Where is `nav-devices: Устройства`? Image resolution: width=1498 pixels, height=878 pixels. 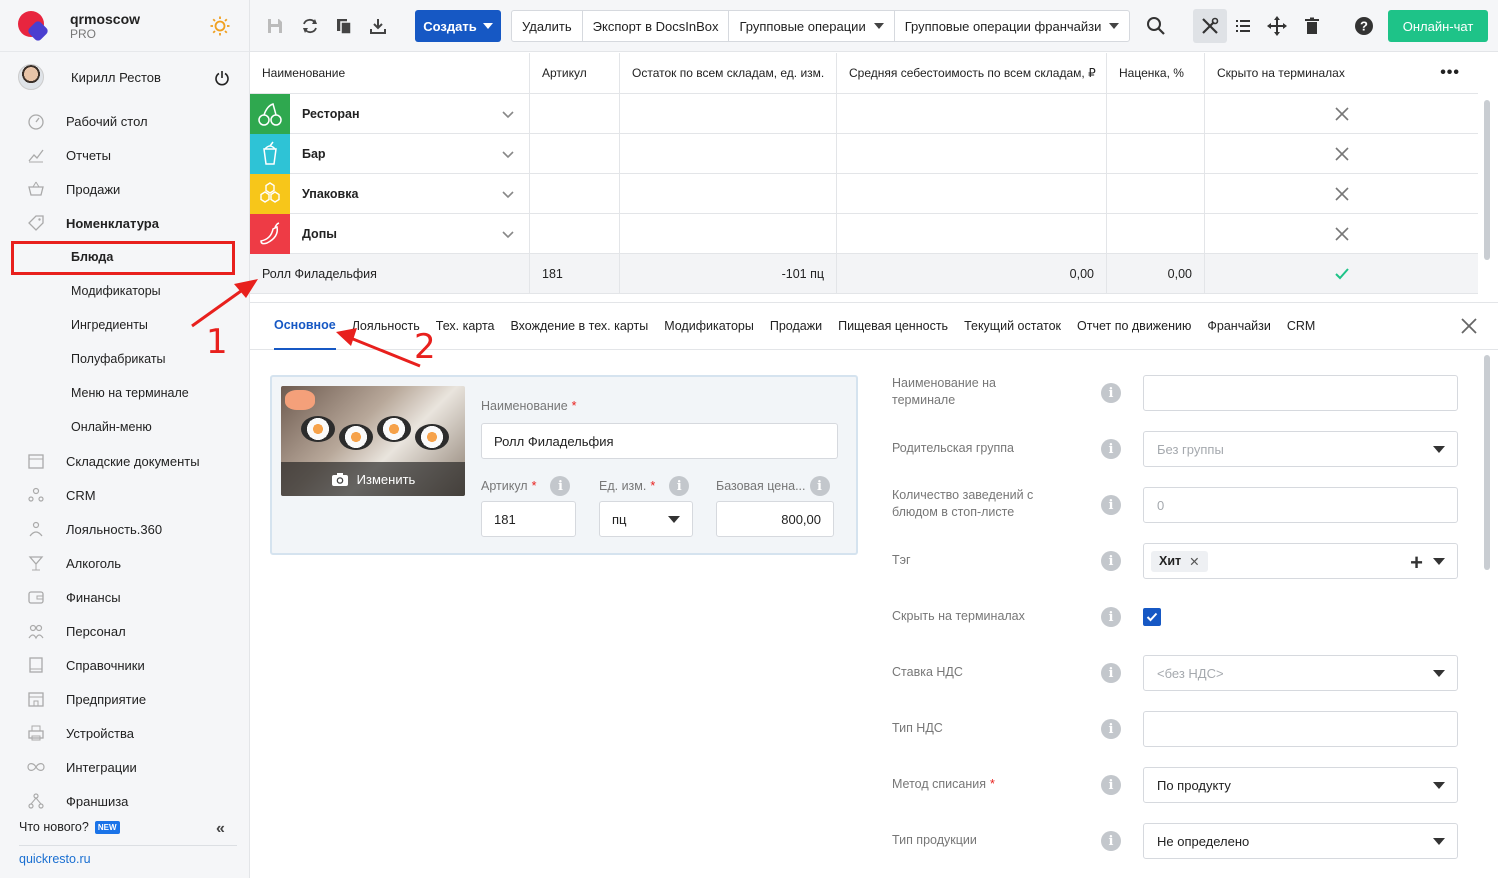
nav-devices: Устройства is located at coordinates (124, 733).